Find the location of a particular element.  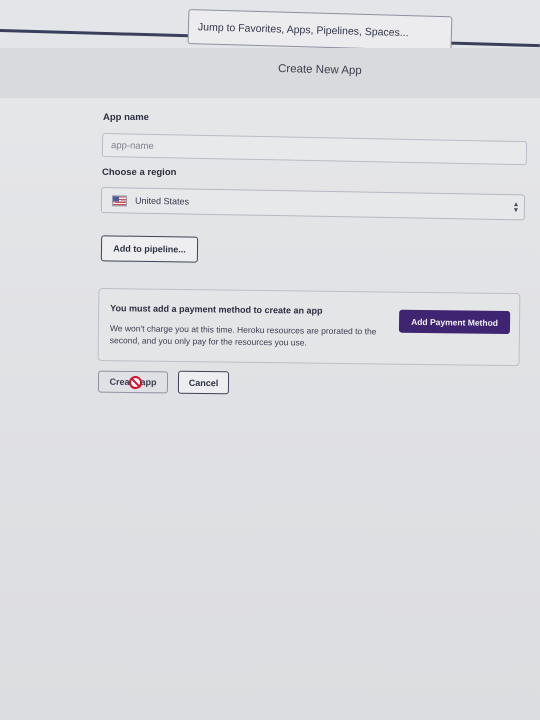

chevron-updown-icon: ▴ ▾ is located at coordinates (516, 207).